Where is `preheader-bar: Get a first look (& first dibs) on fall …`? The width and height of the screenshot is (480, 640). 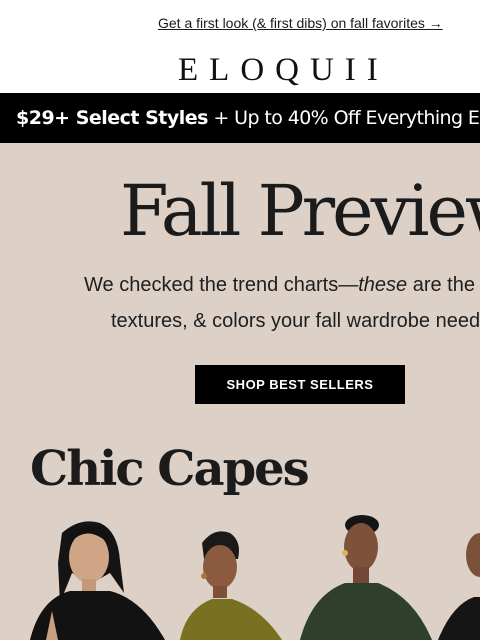 preheader-bar: Get a first look (& first dibs) on fall … is located at coordinates (240, 23).